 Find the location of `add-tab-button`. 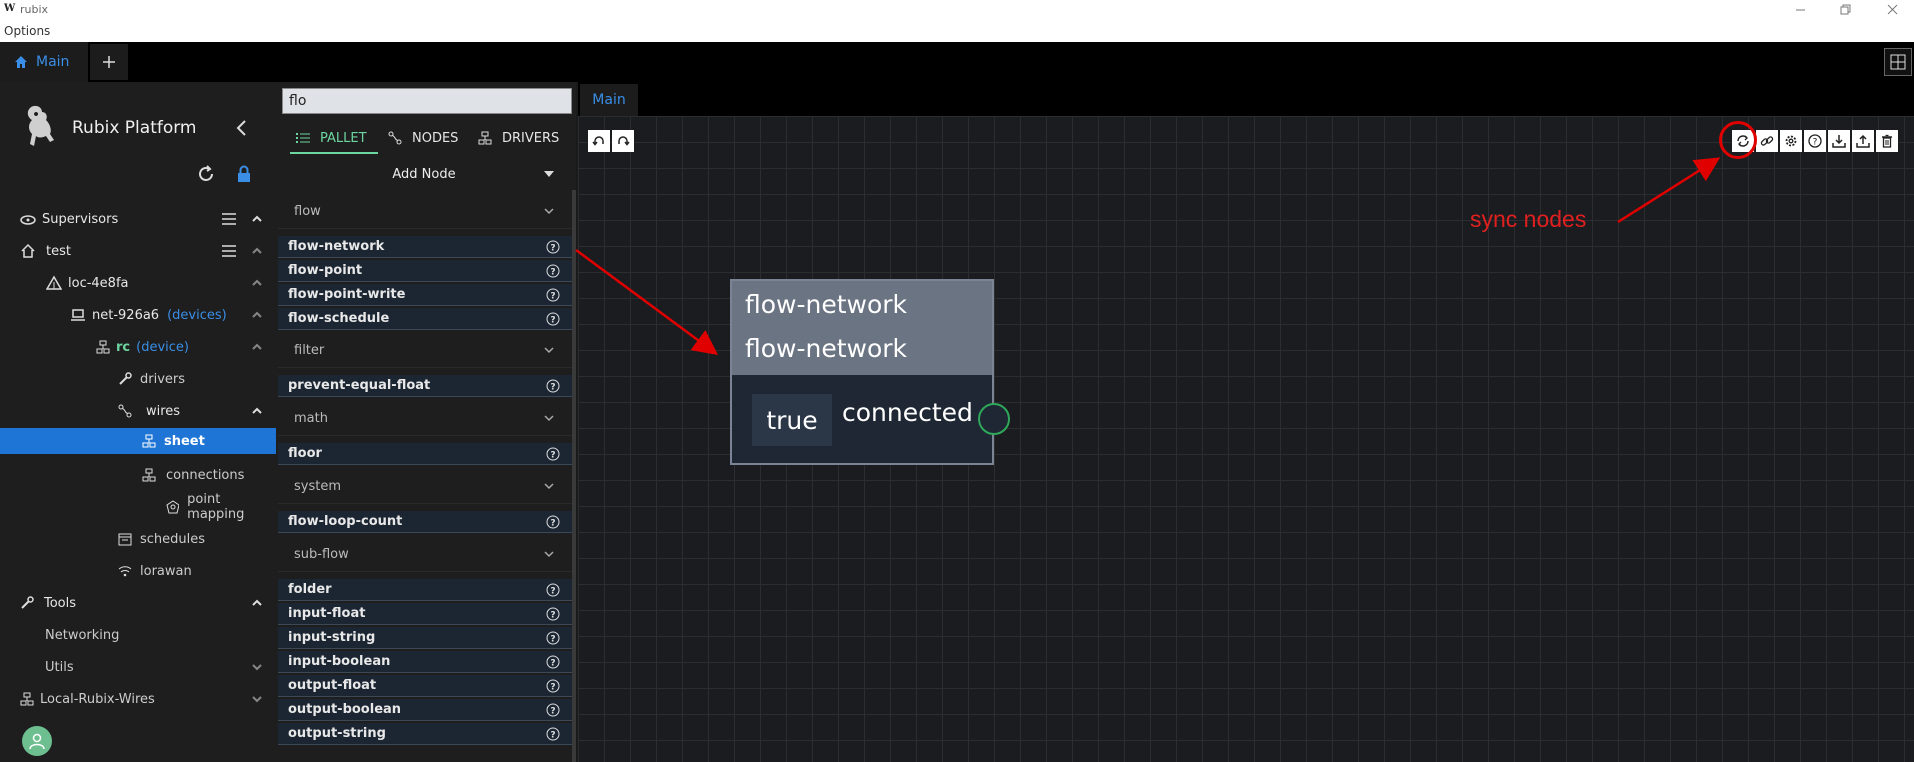

add-tab-button is located at coordinates (109, 62).